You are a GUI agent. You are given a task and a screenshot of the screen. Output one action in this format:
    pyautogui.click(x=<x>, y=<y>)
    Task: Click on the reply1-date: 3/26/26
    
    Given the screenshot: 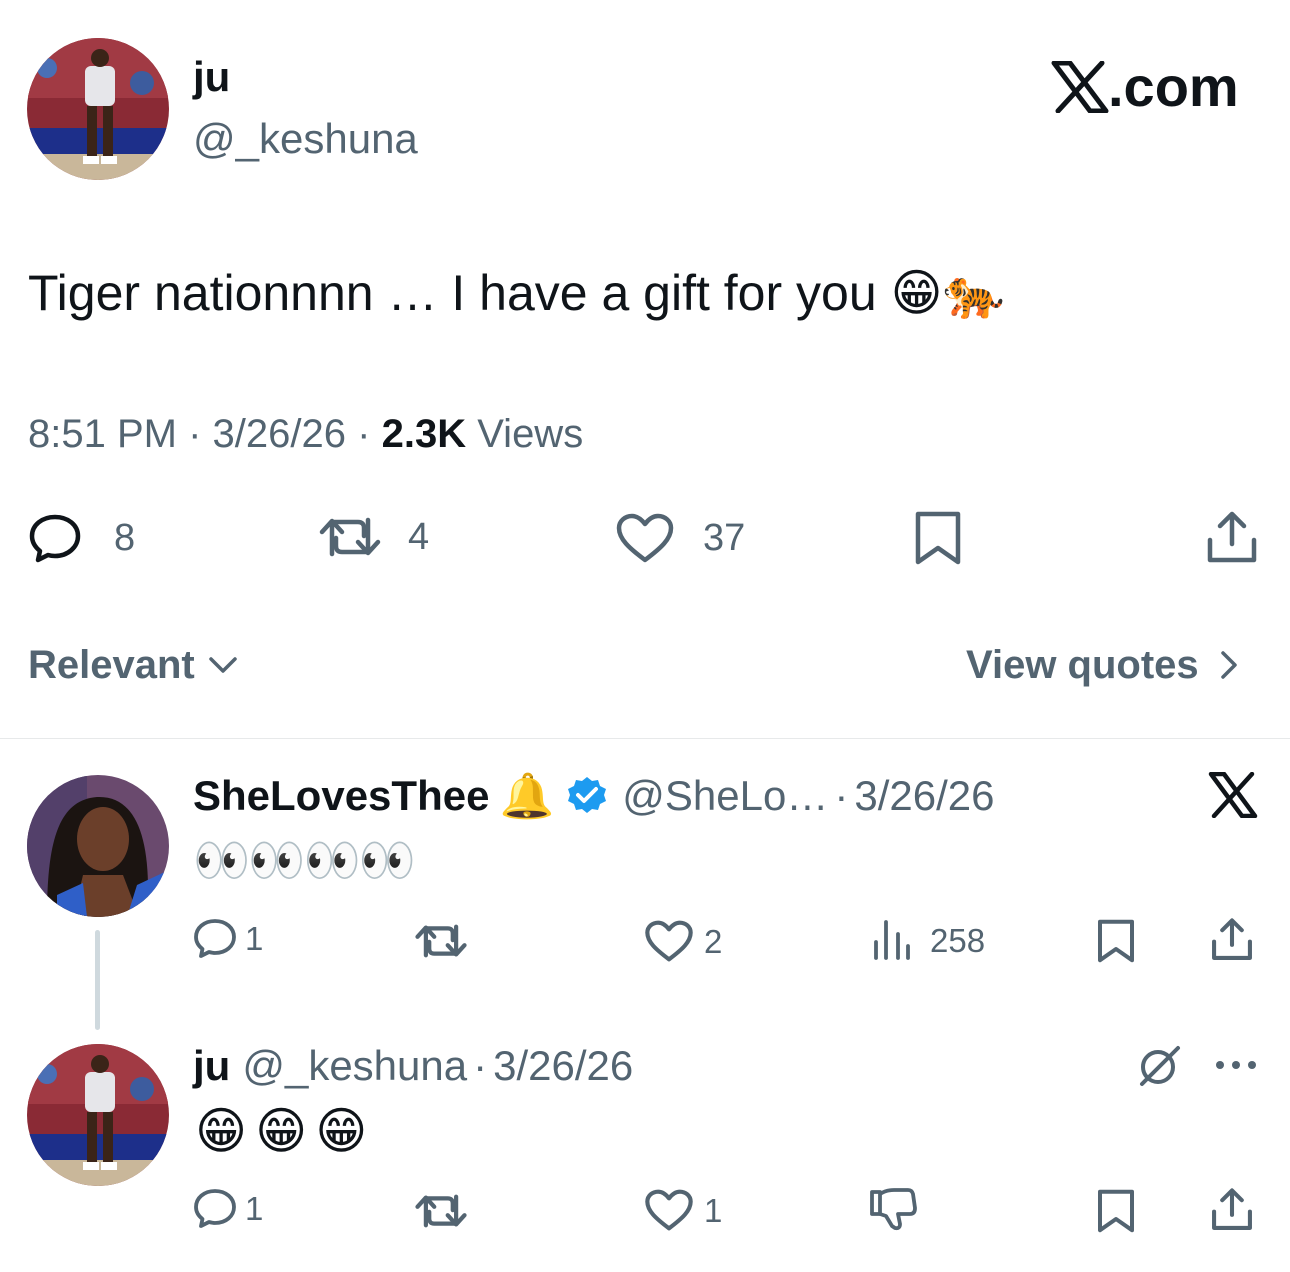 What is the action you would take?
    pyautogui.click(x=924, y=796)
    